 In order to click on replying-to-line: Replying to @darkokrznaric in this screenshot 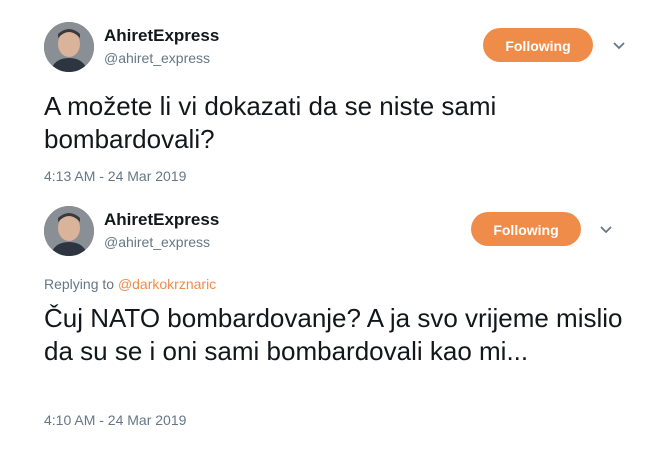, I will do `click(130, 284)`.